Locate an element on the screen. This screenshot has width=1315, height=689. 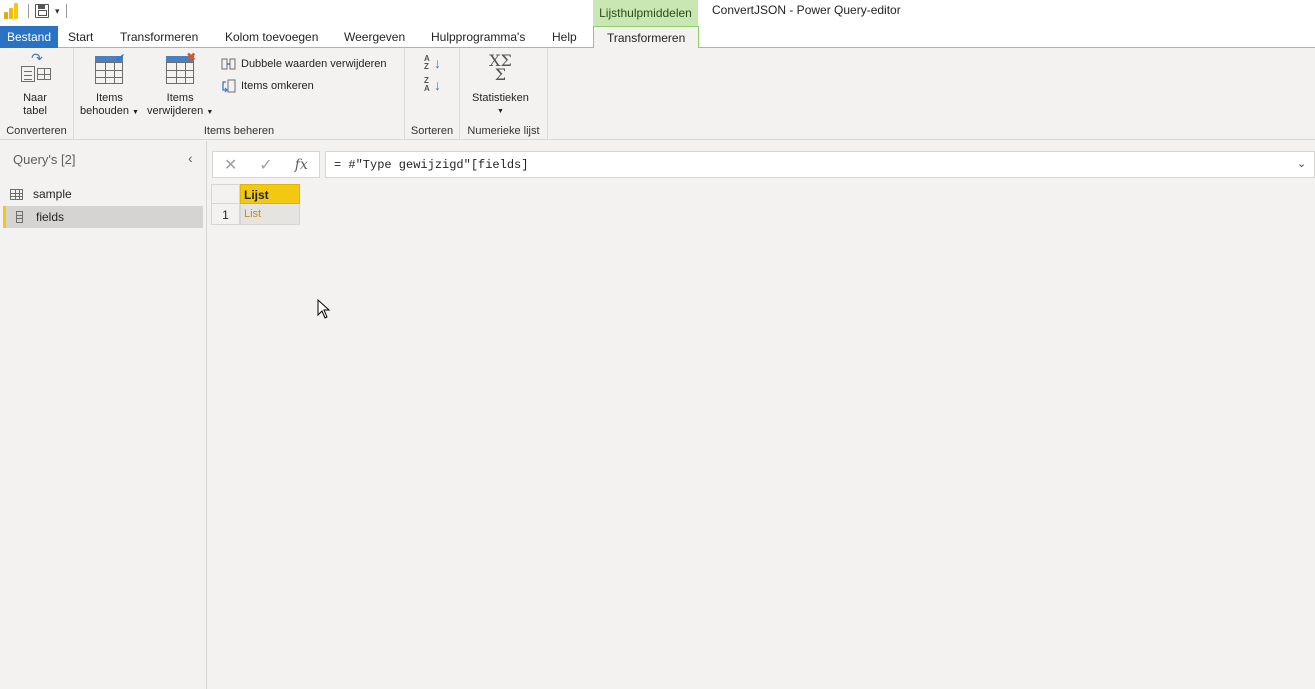
tab-transform: Transformeren is located at coordinates (159, 37).